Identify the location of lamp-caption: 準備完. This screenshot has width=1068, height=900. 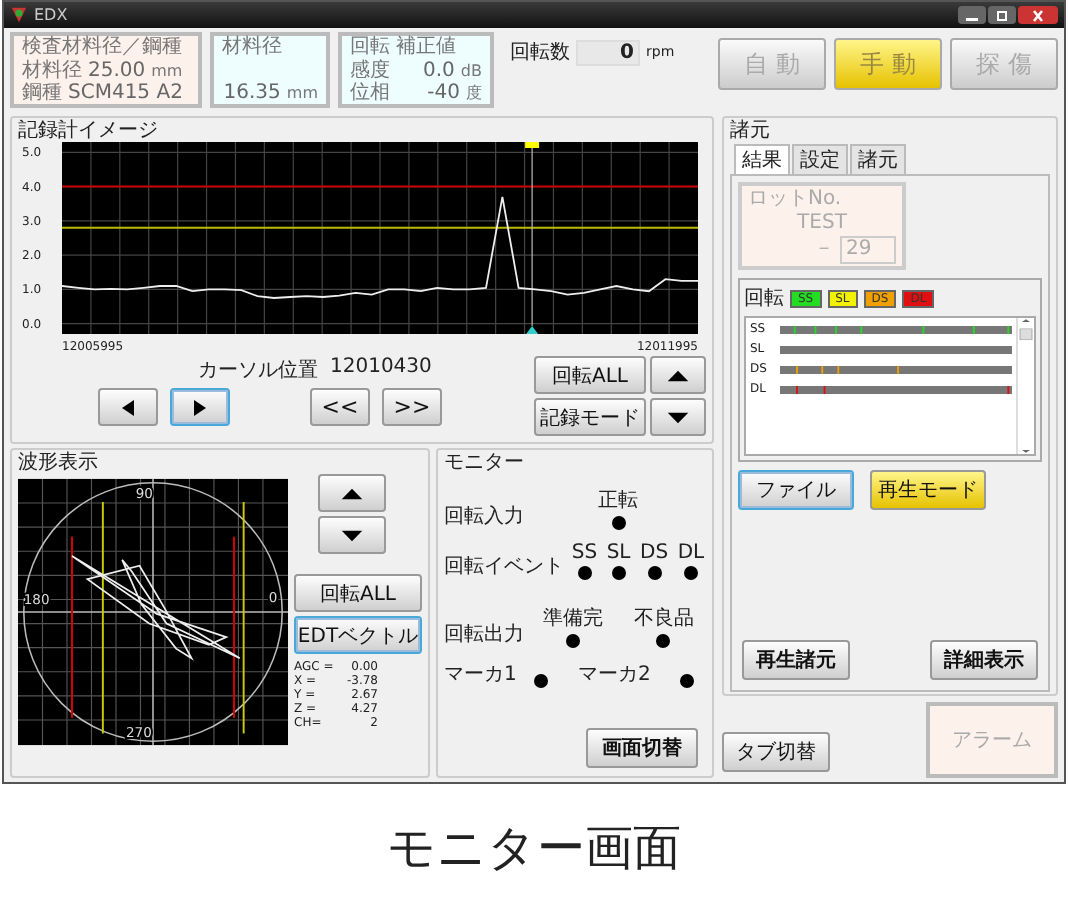
(572, 618).